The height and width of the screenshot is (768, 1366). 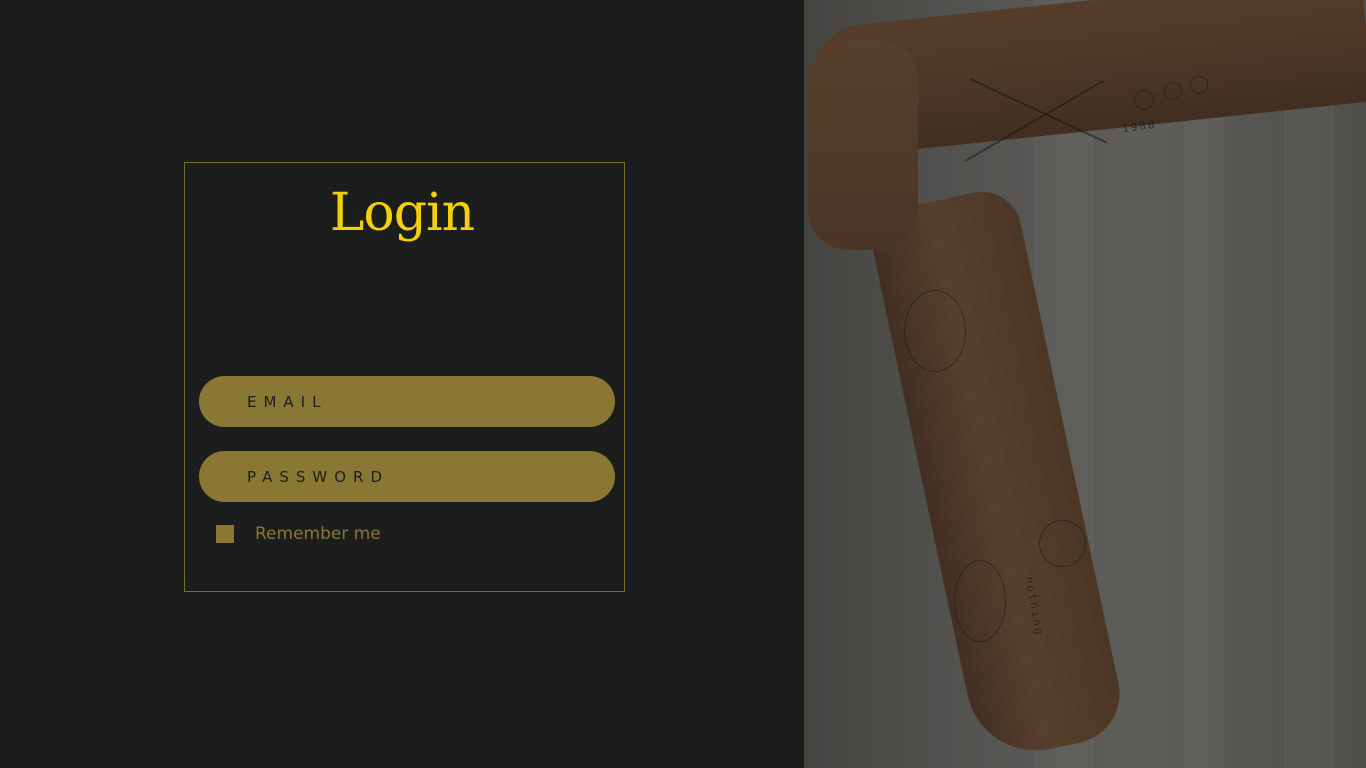 What do you see at coordinates (407, 401) in the screenshot?
I see `email-field` at bounding box center [407, 401].